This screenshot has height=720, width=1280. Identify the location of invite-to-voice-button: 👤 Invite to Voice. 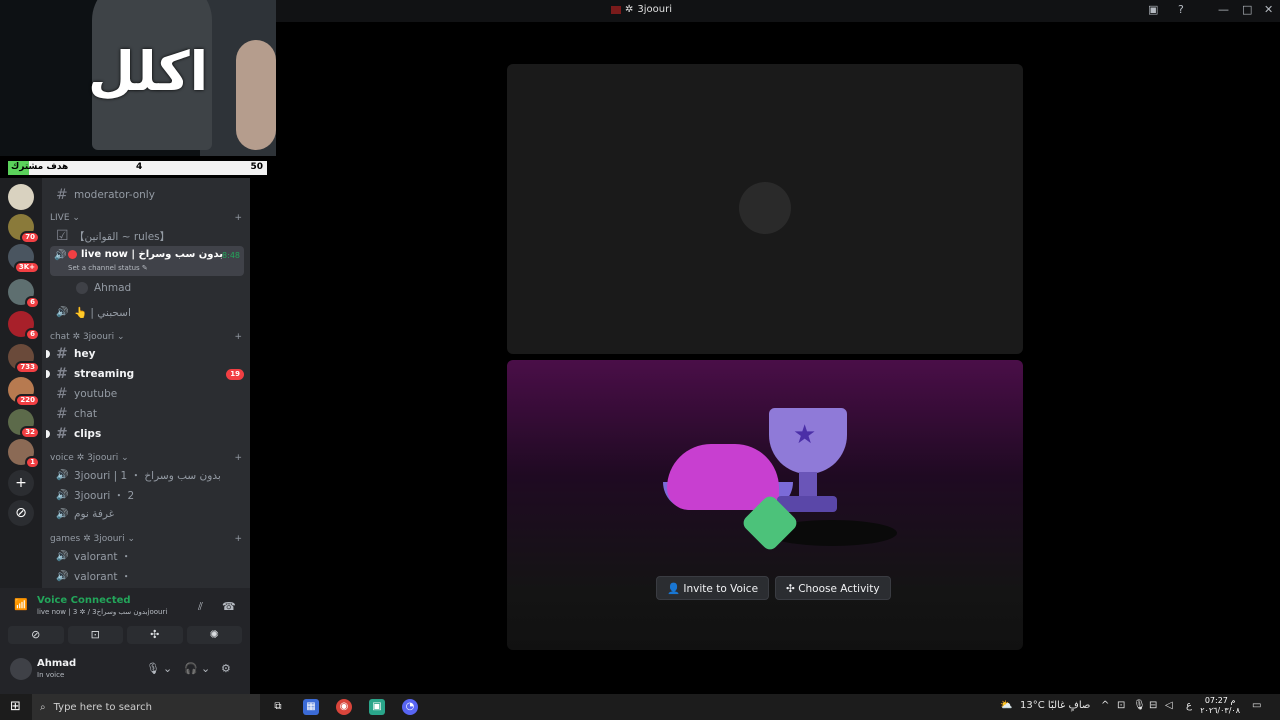
(713, 588).